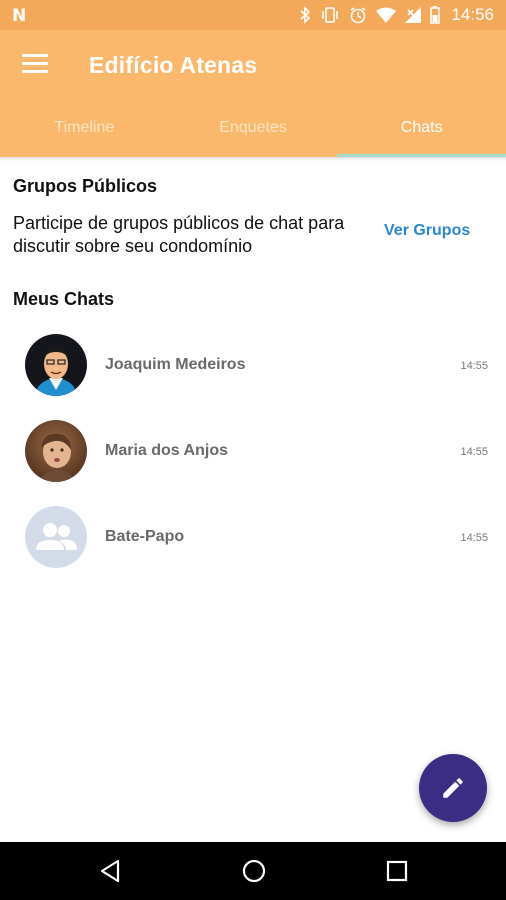 The image size is (506, 900). I want to click on battery-icon, so click(435, 15).